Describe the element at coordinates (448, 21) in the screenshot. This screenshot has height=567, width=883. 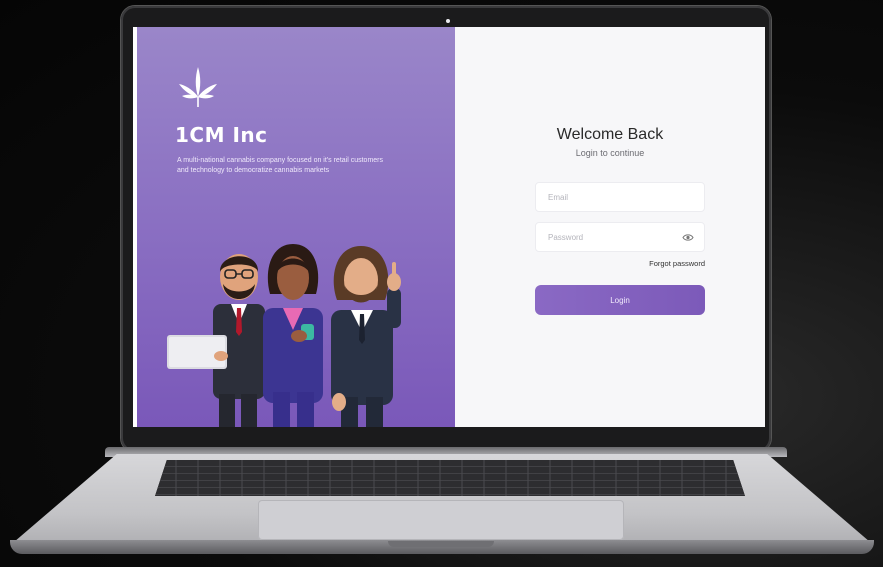
I see `webcam-dot` at that location.